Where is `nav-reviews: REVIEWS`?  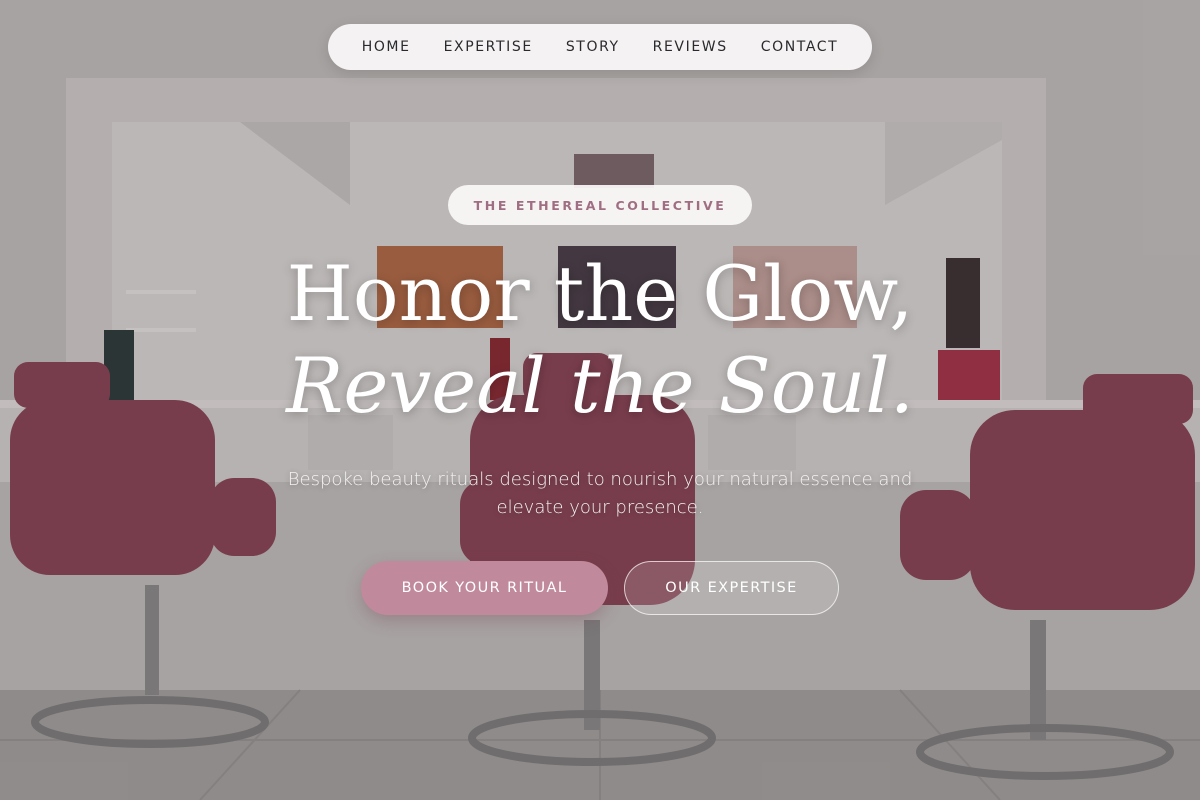
nav-reviews: REVIEWS is located at coordinates (690, 47).